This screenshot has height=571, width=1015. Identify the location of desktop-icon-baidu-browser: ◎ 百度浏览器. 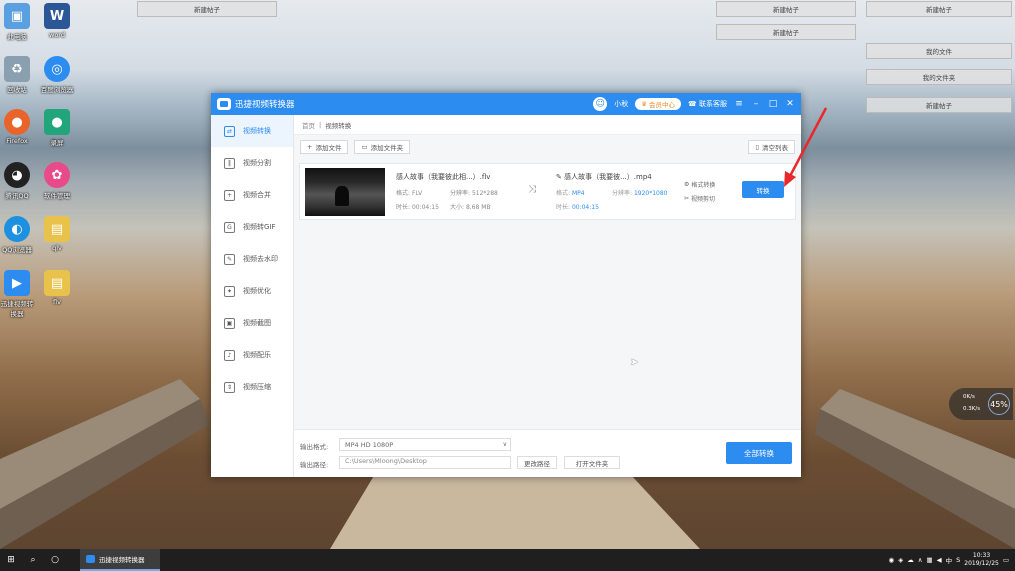
(57, 75).